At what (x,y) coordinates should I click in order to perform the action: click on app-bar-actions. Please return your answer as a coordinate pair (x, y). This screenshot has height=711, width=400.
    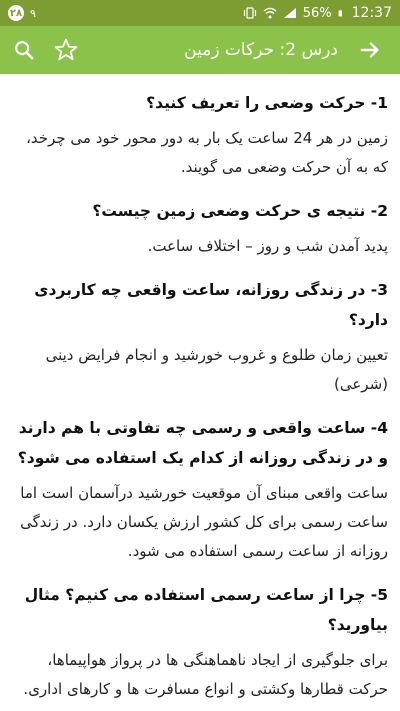
    Looking at the image, I should click on (45, 50).